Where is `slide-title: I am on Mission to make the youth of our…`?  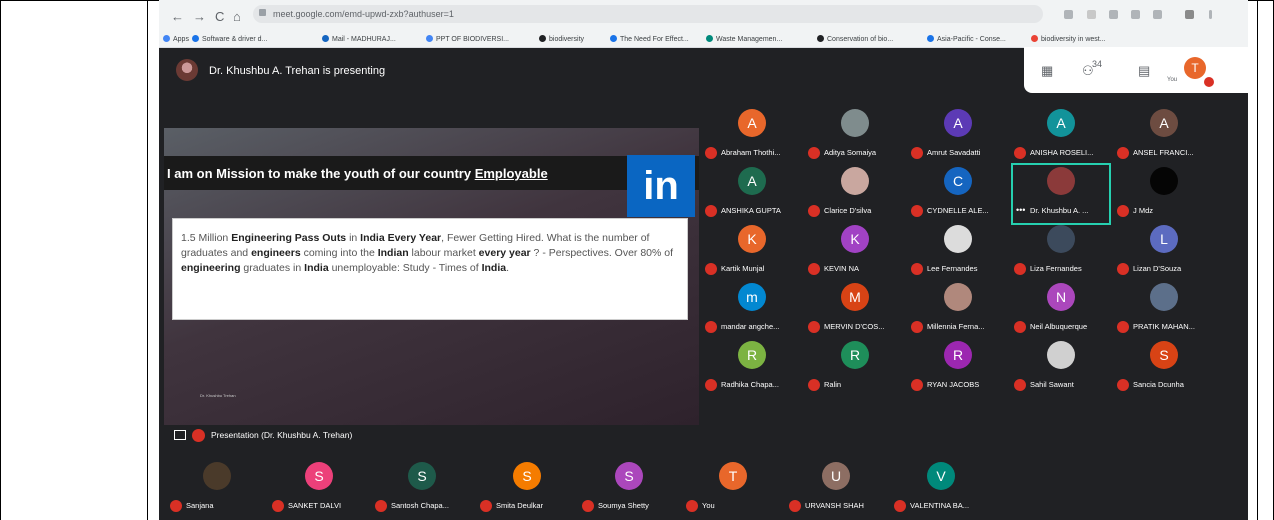
slide-title: I am on Mission to make the youth of our… is located at coordinates (357, 173).